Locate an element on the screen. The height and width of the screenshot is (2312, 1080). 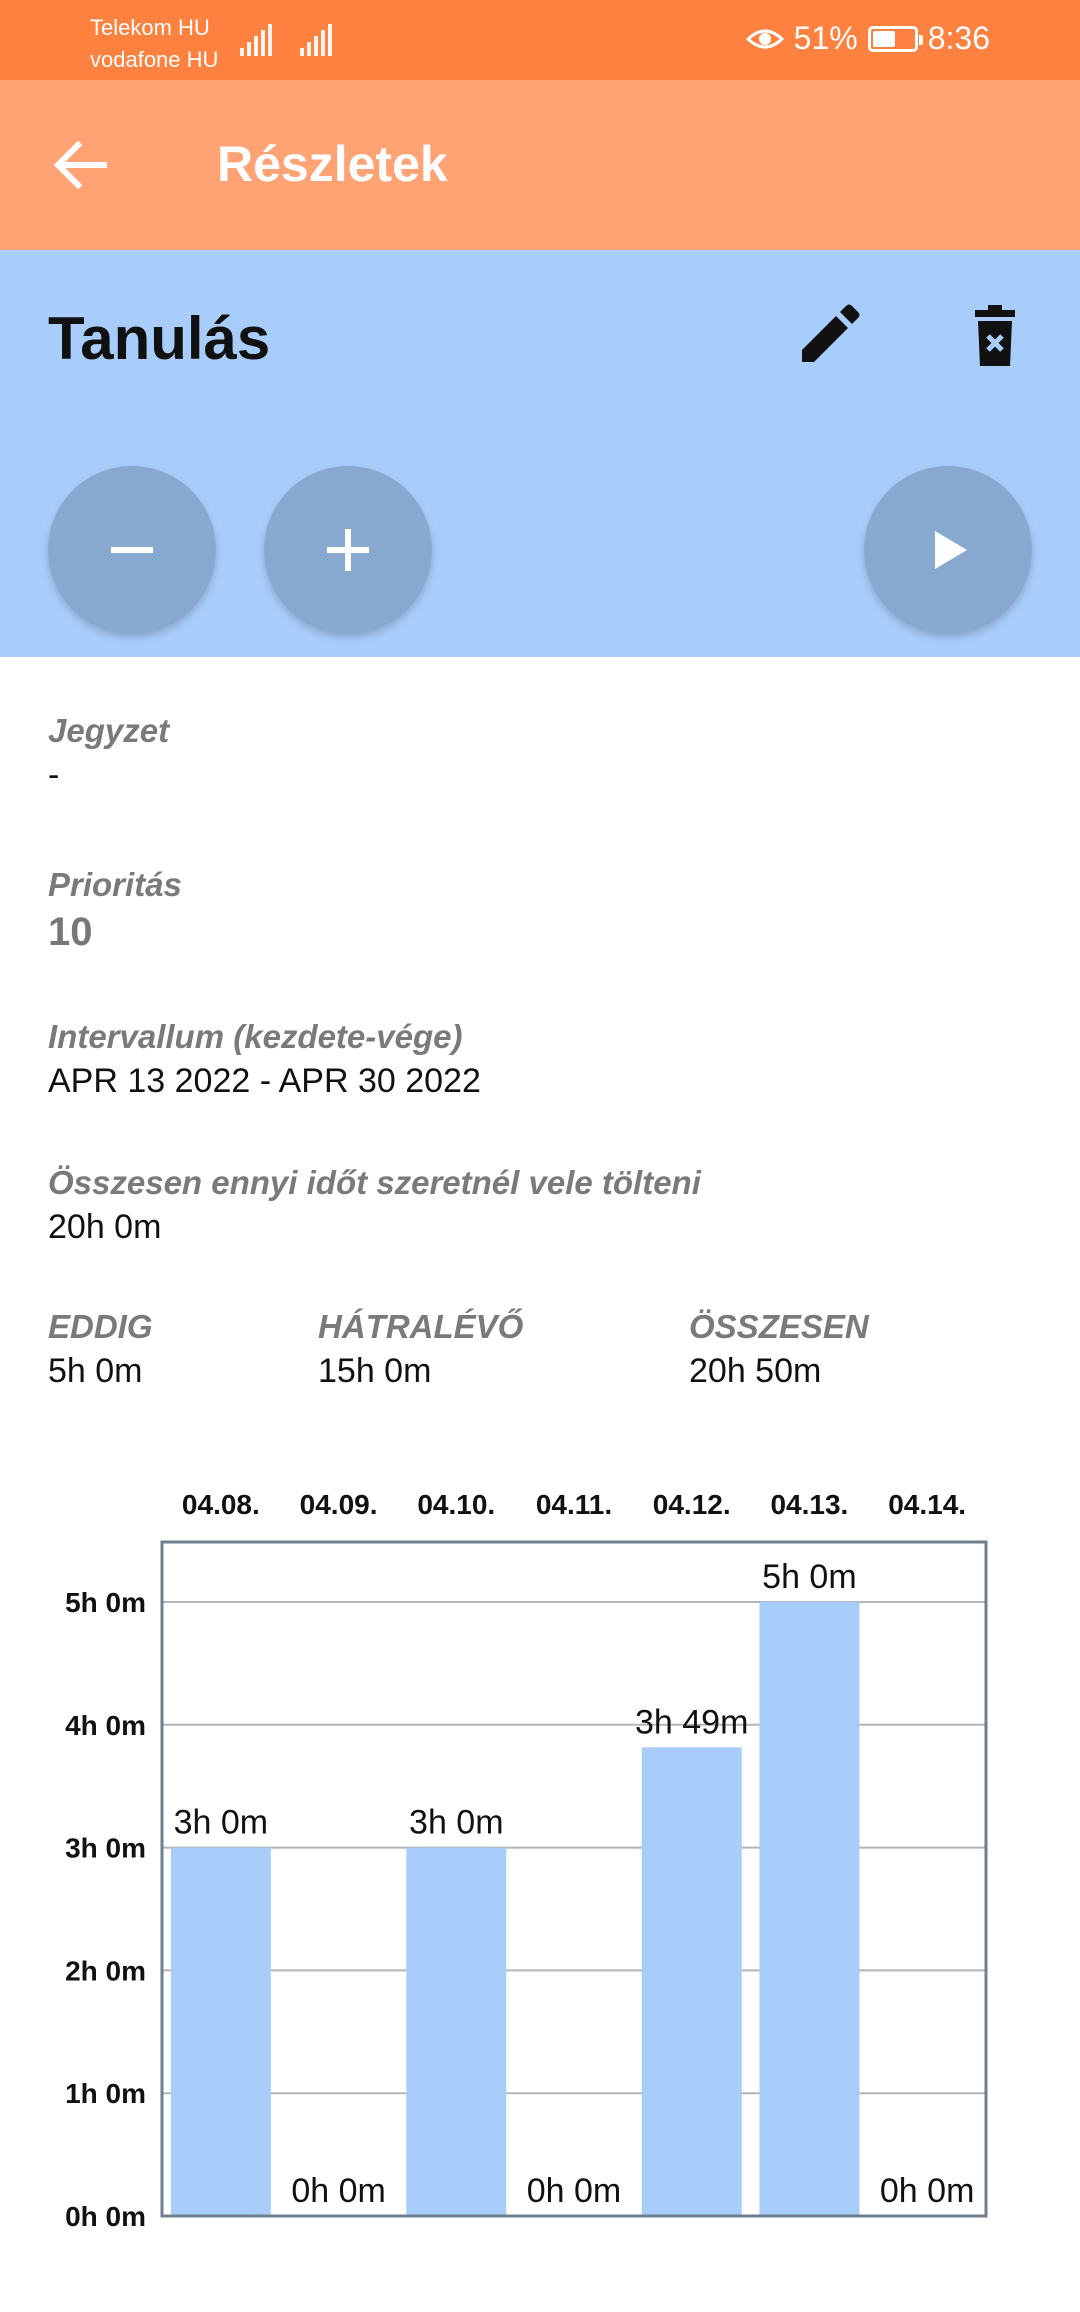
plus-button is located at coordinates (348, 550).